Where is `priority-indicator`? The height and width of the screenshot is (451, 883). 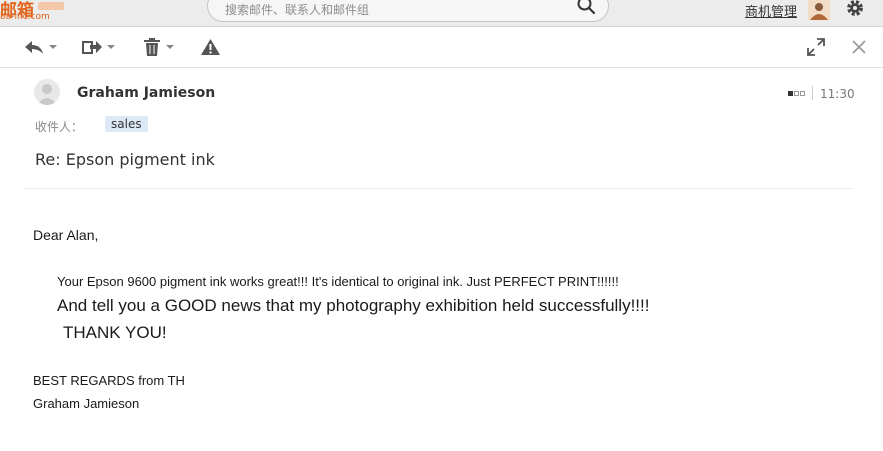 priority-indicator is located at coordinates (796, 93).